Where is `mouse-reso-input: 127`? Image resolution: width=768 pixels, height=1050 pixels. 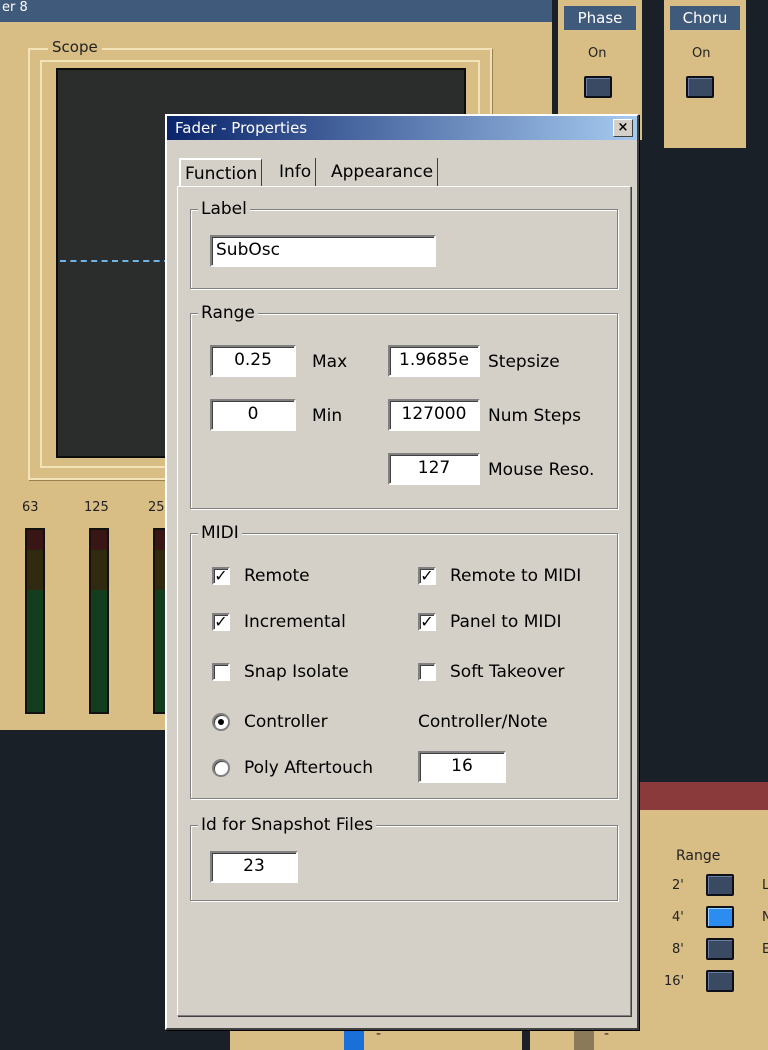
mouse-reso-input: 127 is located at coordinates (434, 469).